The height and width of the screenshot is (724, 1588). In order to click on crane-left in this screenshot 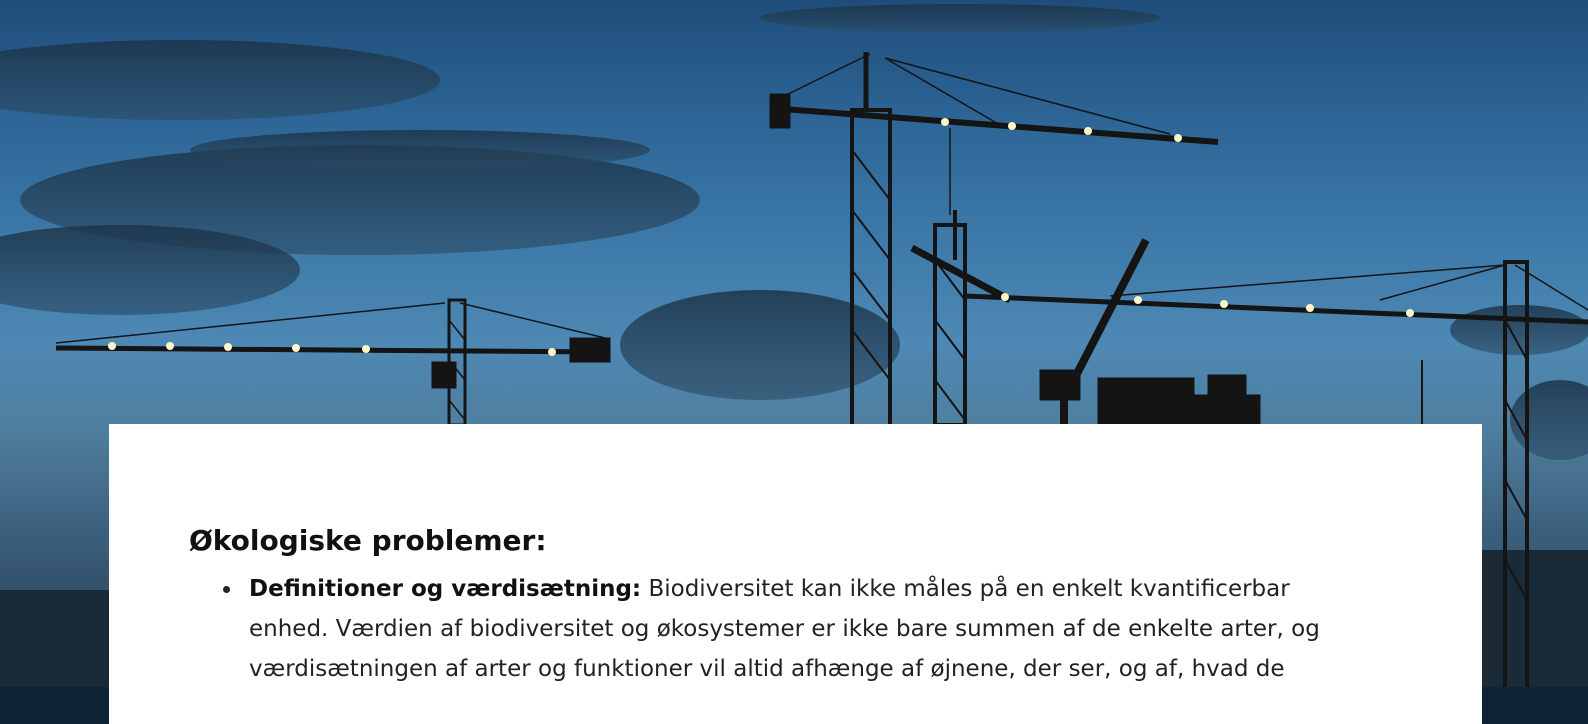, I will do `click(333, 362)`.